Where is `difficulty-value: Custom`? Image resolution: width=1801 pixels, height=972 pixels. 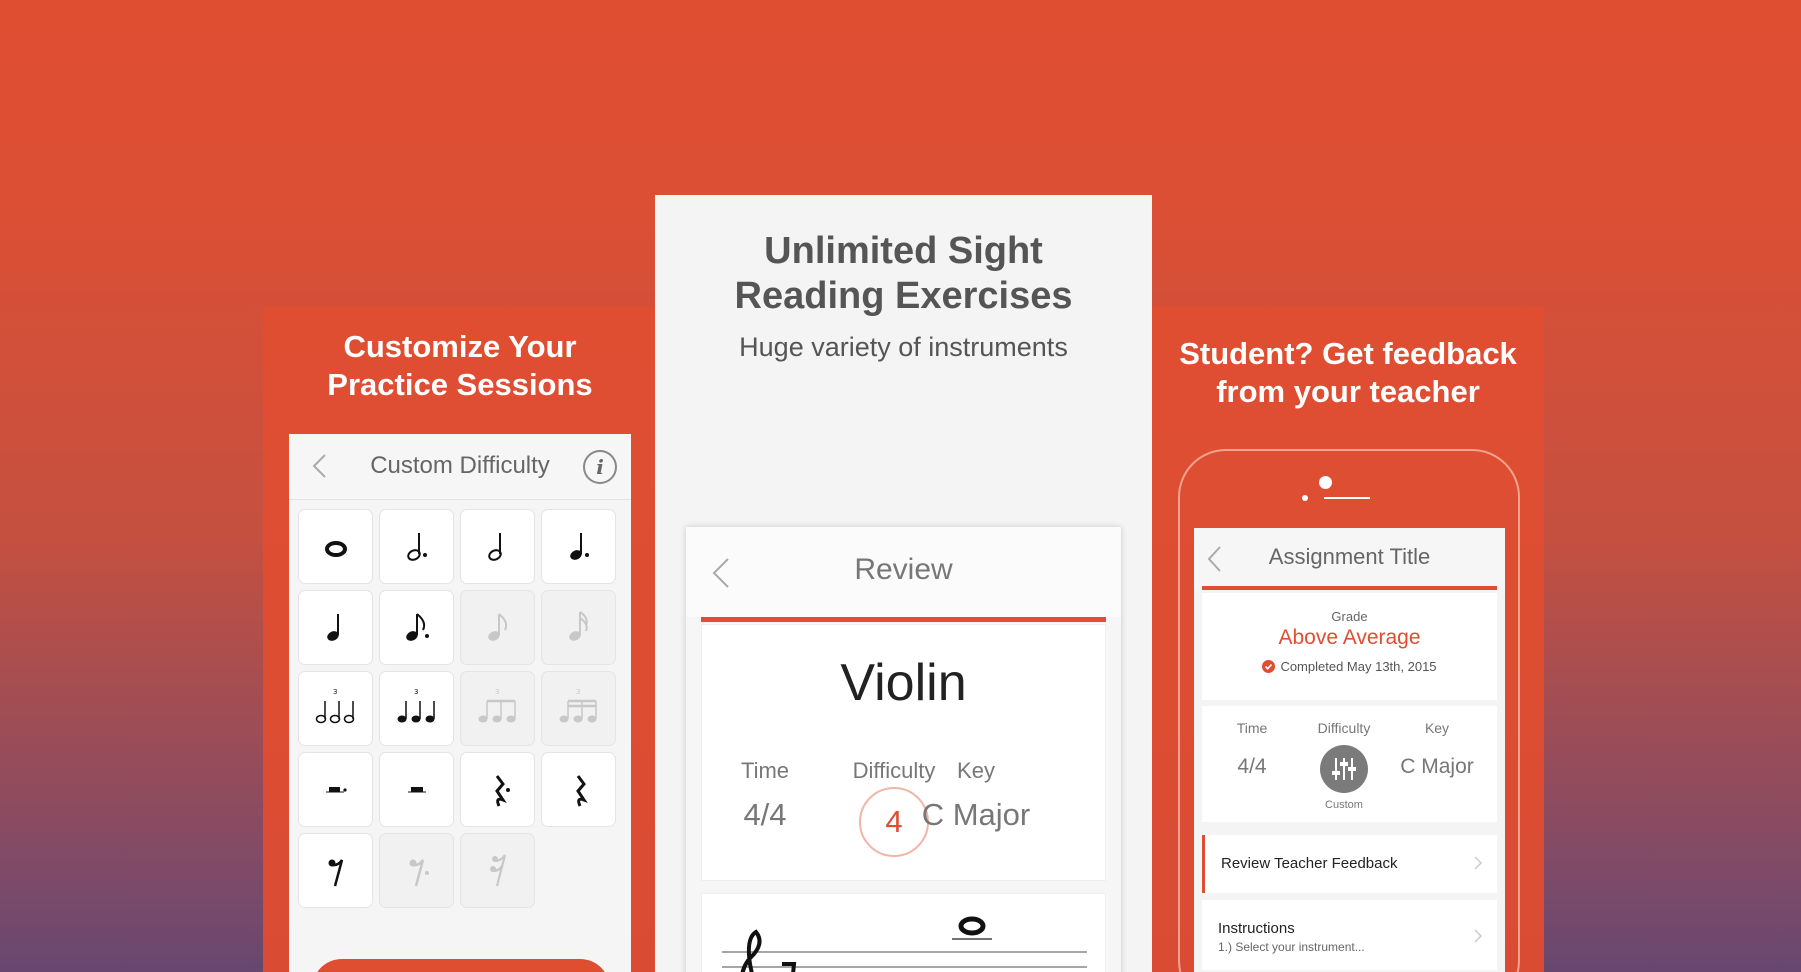 difficulty-value: Custom is located at coordinates (1344, 805).